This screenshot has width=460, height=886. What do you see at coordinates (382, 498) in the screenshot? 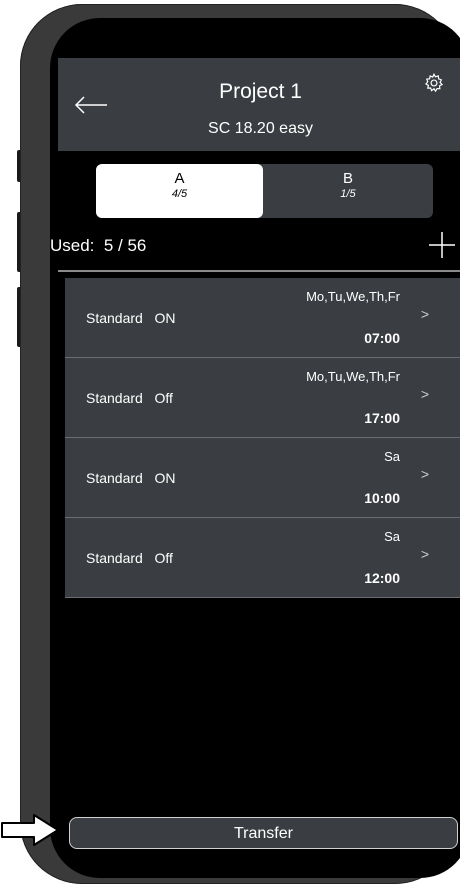
I see `schedule-time: 10:00` at bounding box center [382, 498].